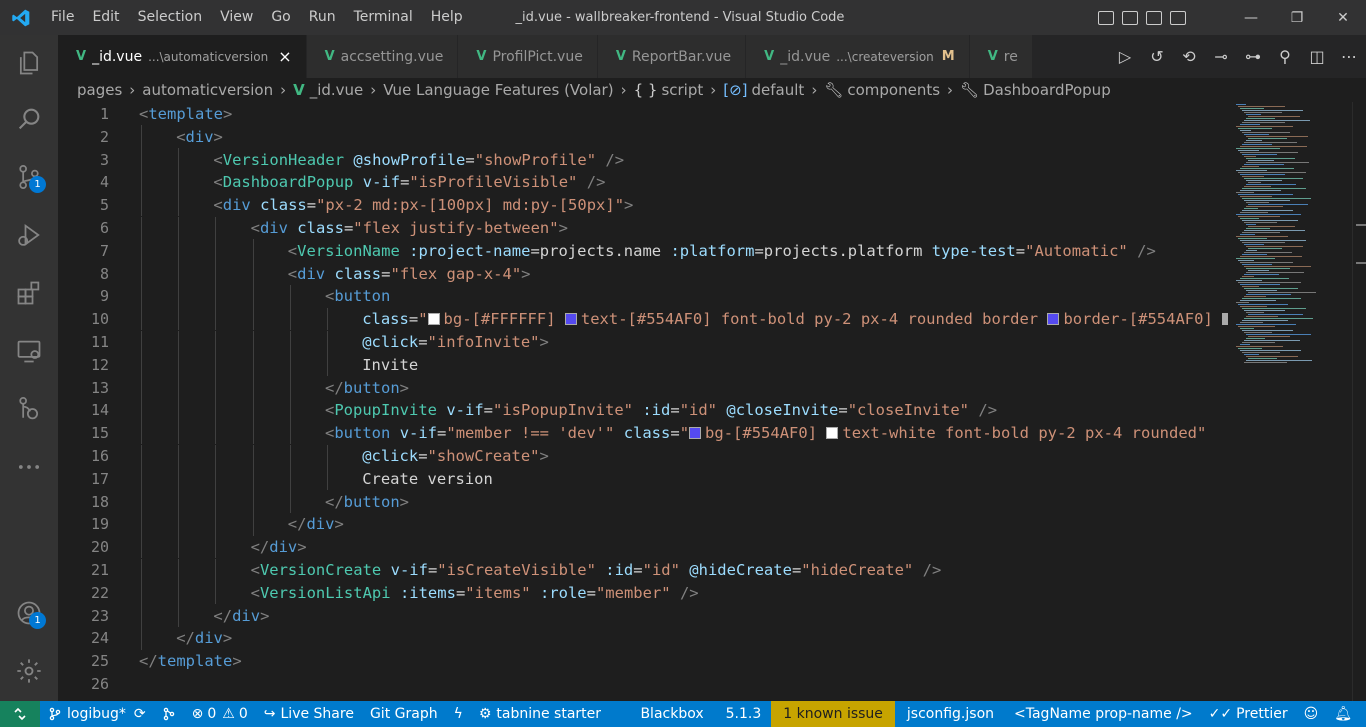  I want to click on breadcrumb-dashboardpopup: DashboardPopup, so click(1047, 90).